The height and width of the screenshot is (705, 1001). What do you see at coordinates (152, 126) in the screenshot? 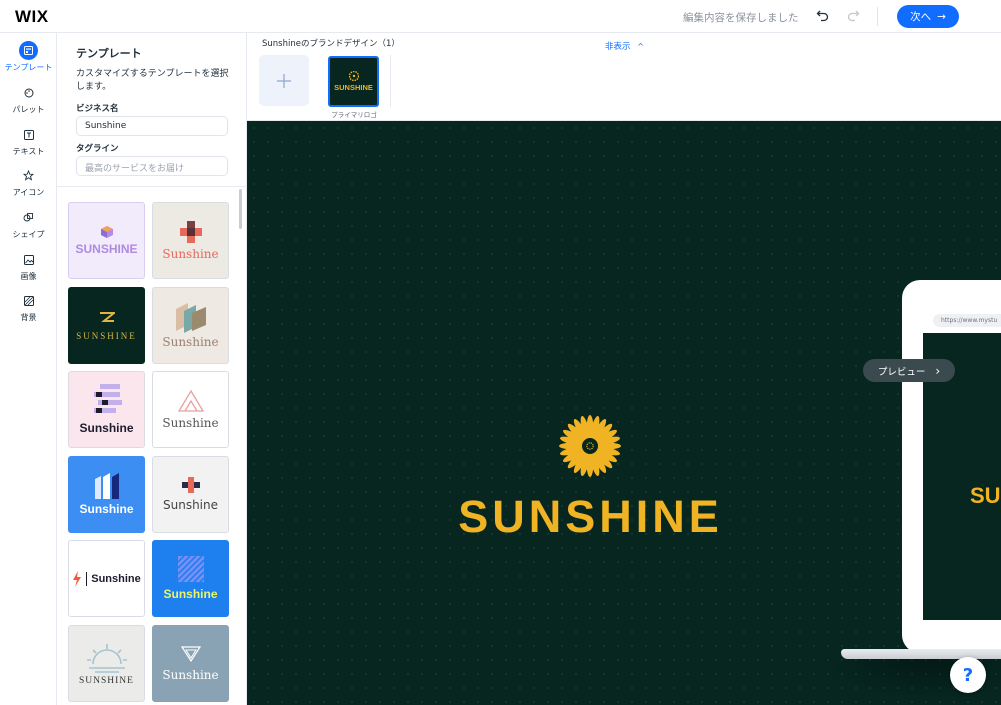
I see `business-name-input: Sunshine` at bounding box center [152, 126].